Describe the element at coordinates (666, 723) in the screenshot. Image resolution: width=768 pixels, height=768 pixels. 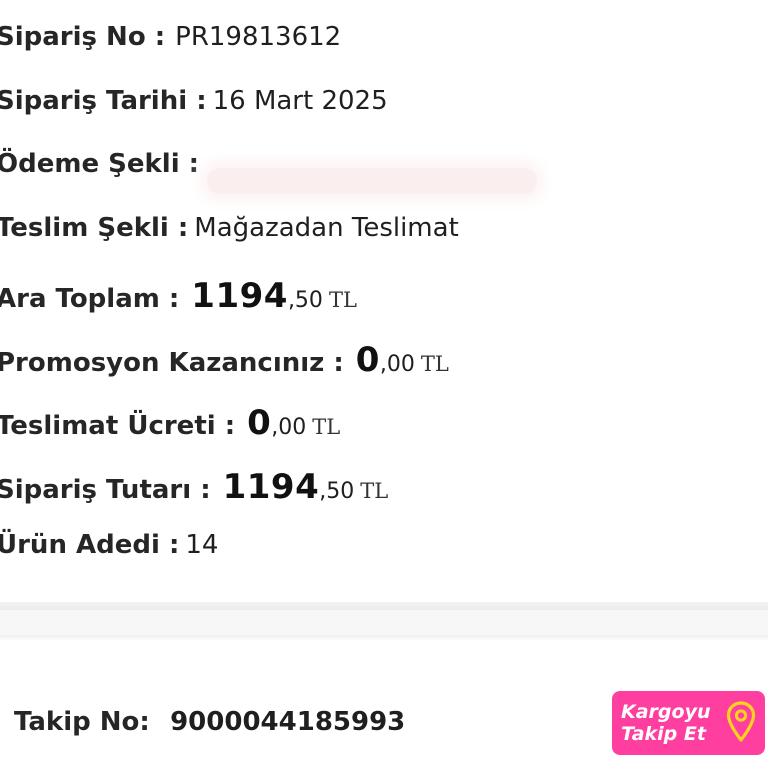
I see `track-shipment-button-label: Kargoyu Takip Et` at that location.